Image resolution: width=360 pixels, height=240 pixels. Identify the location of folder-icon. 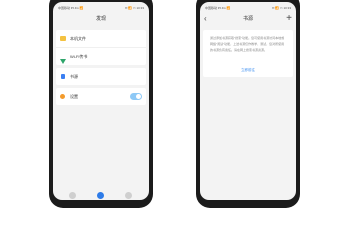
(63, 38).